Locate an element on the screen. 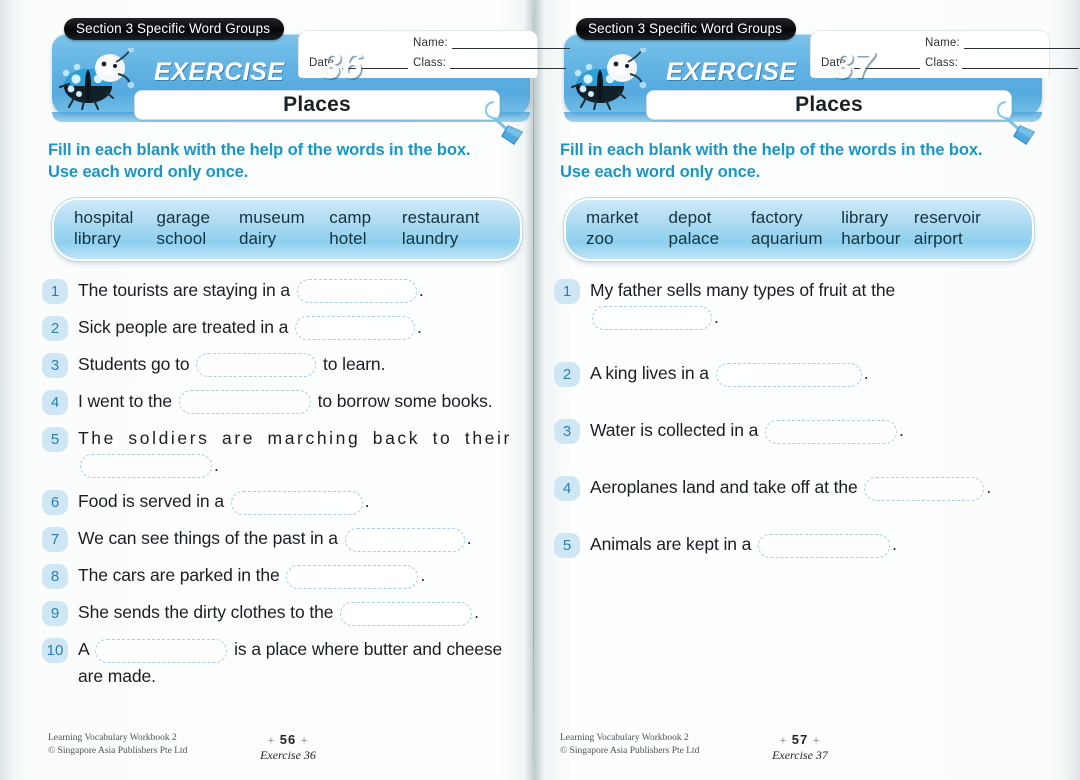 The height and width of the screenshot is (780, 1080). question-text-pre: Sick people are treated in a is located at coordinates (186, 327).